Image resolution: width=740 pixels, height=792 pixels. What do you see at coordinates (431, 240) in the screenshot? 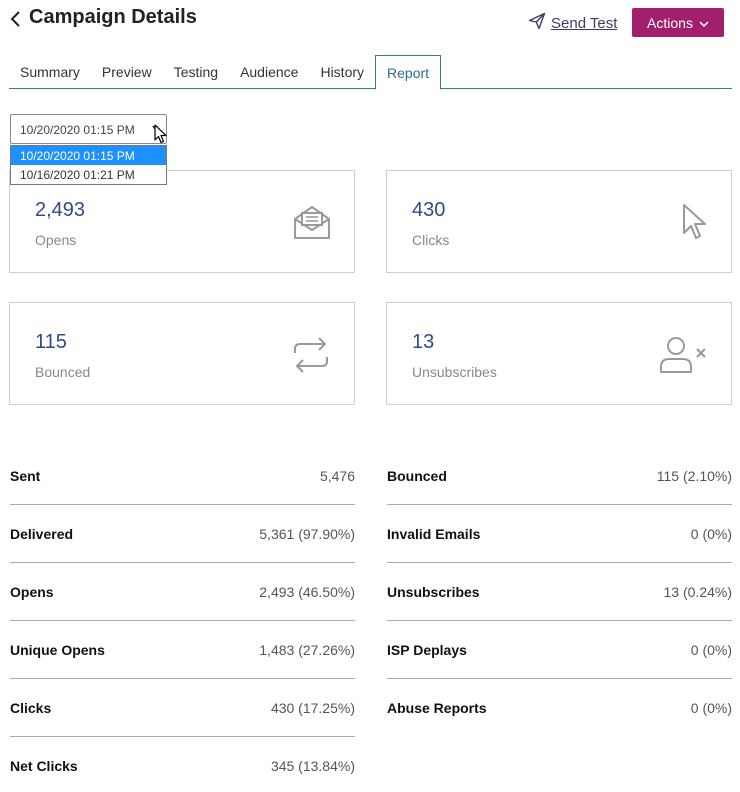
I see `stat-label: Clicks` at bounding box center [431, 240].